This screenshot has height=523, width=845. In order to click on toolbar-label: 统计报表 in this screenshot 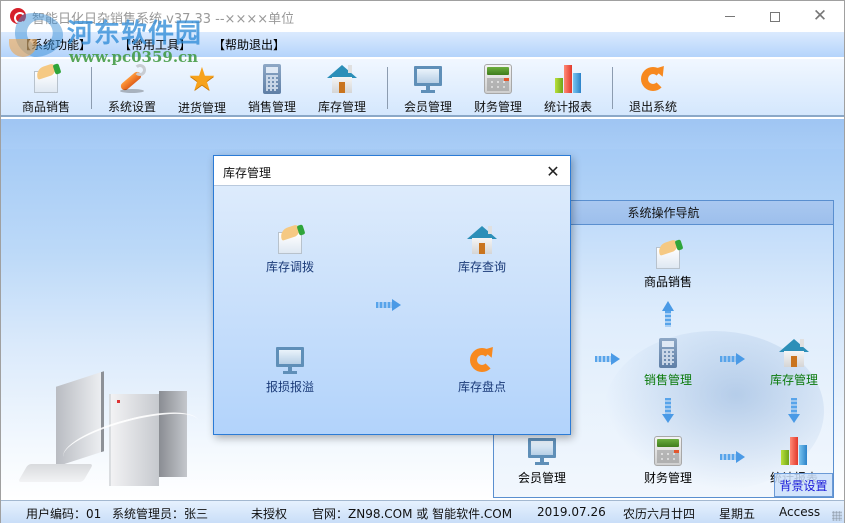, I will do `click(567, 107)`.